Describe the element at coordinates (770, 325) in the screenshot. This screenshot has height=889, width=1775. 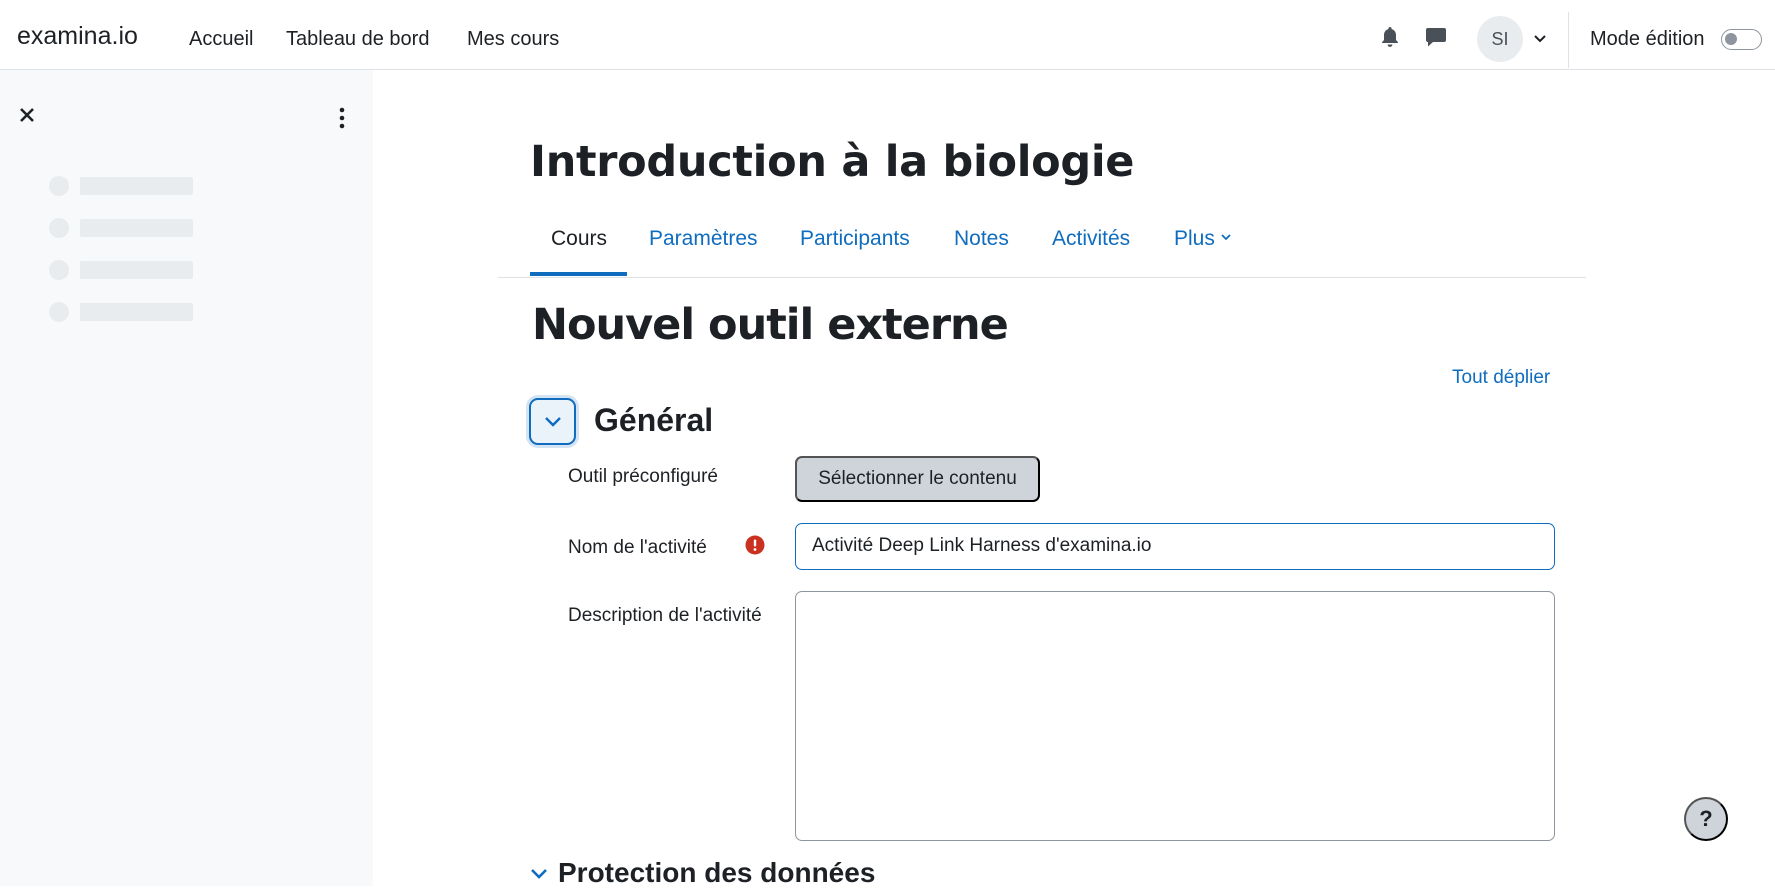
I see `page-heading: Nouvel outil externe` at that location.